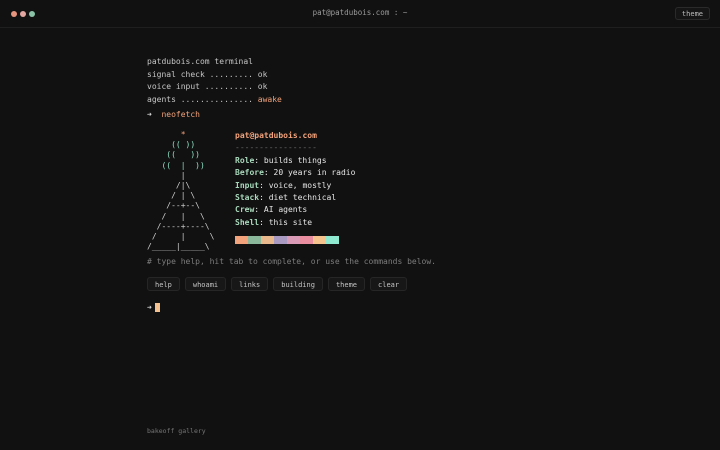 The width and height of the screenshot is (720, 450). I want to click on info-row-input: Input: voice, mostly, so click(295, 186).